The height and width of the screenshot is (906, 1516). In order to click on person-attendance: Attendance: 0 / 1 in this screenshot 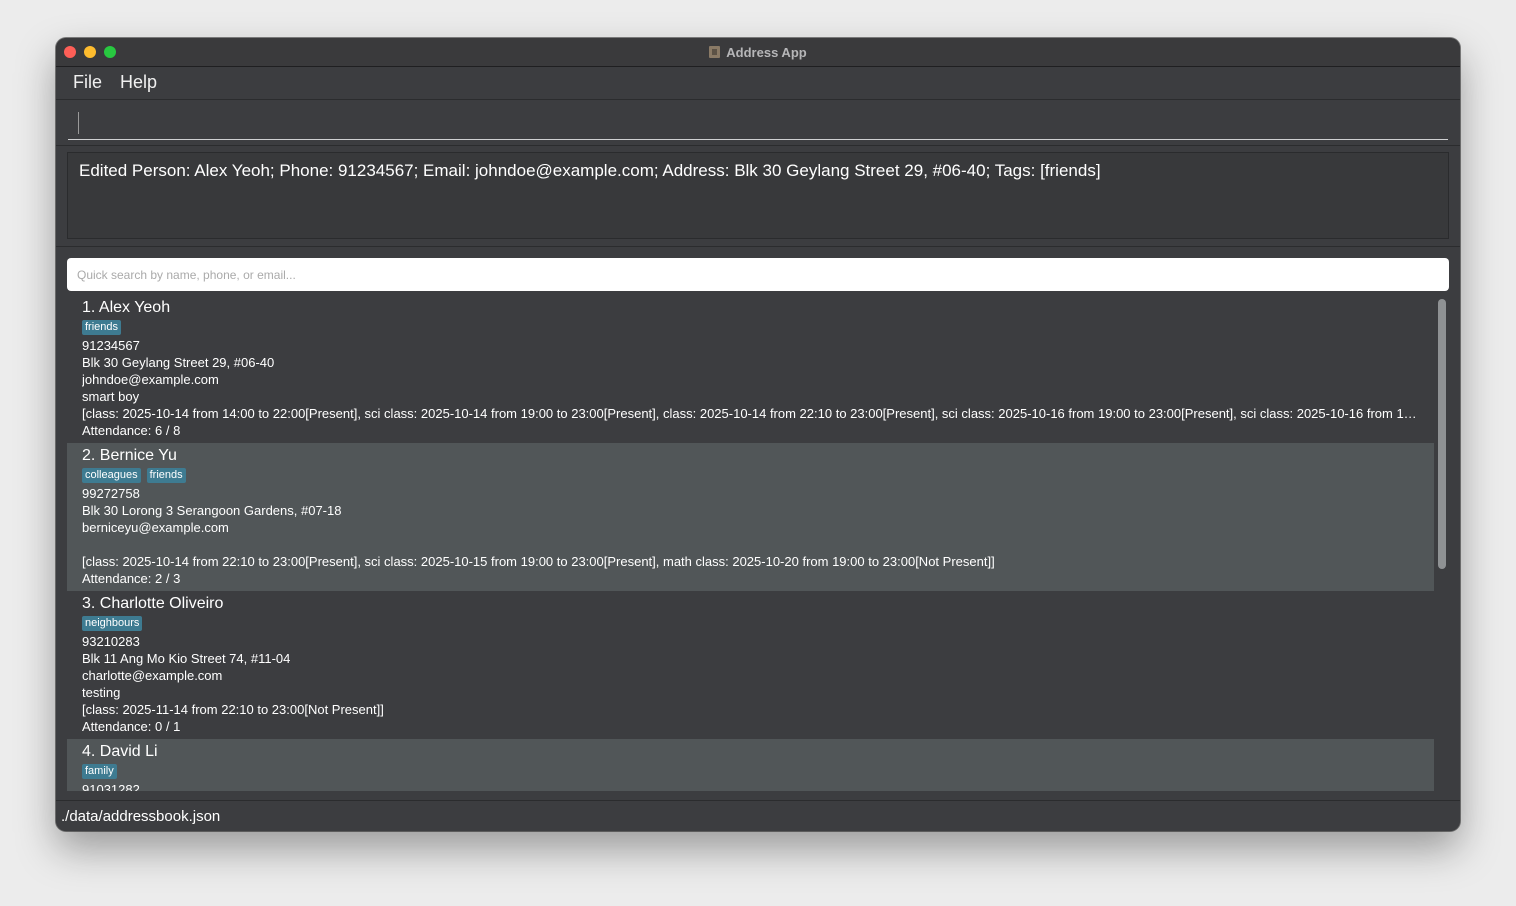, I will do `click(131, 726)`.